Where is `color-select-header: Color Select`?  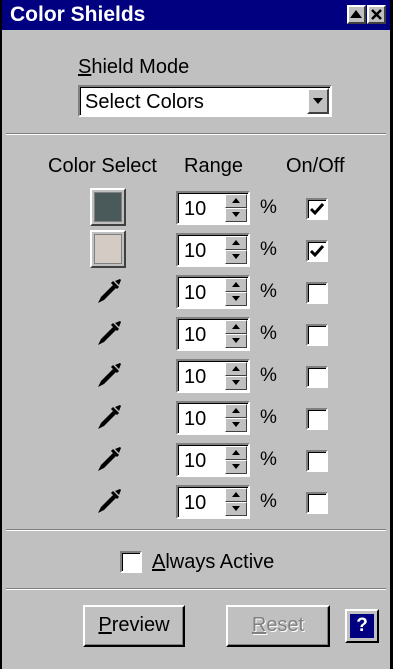 color-select-header: Color Select is located at coordinates (102, 166).